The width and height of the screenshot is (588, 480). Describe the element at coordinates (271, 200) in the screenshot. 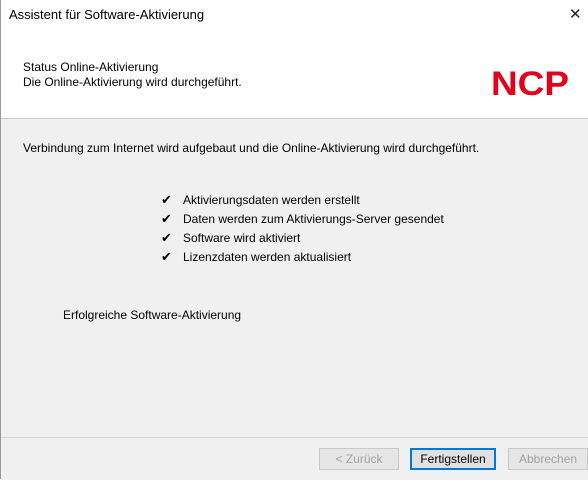

I see `step-label: Aktivierungsdaten werden erstellt` at that location.